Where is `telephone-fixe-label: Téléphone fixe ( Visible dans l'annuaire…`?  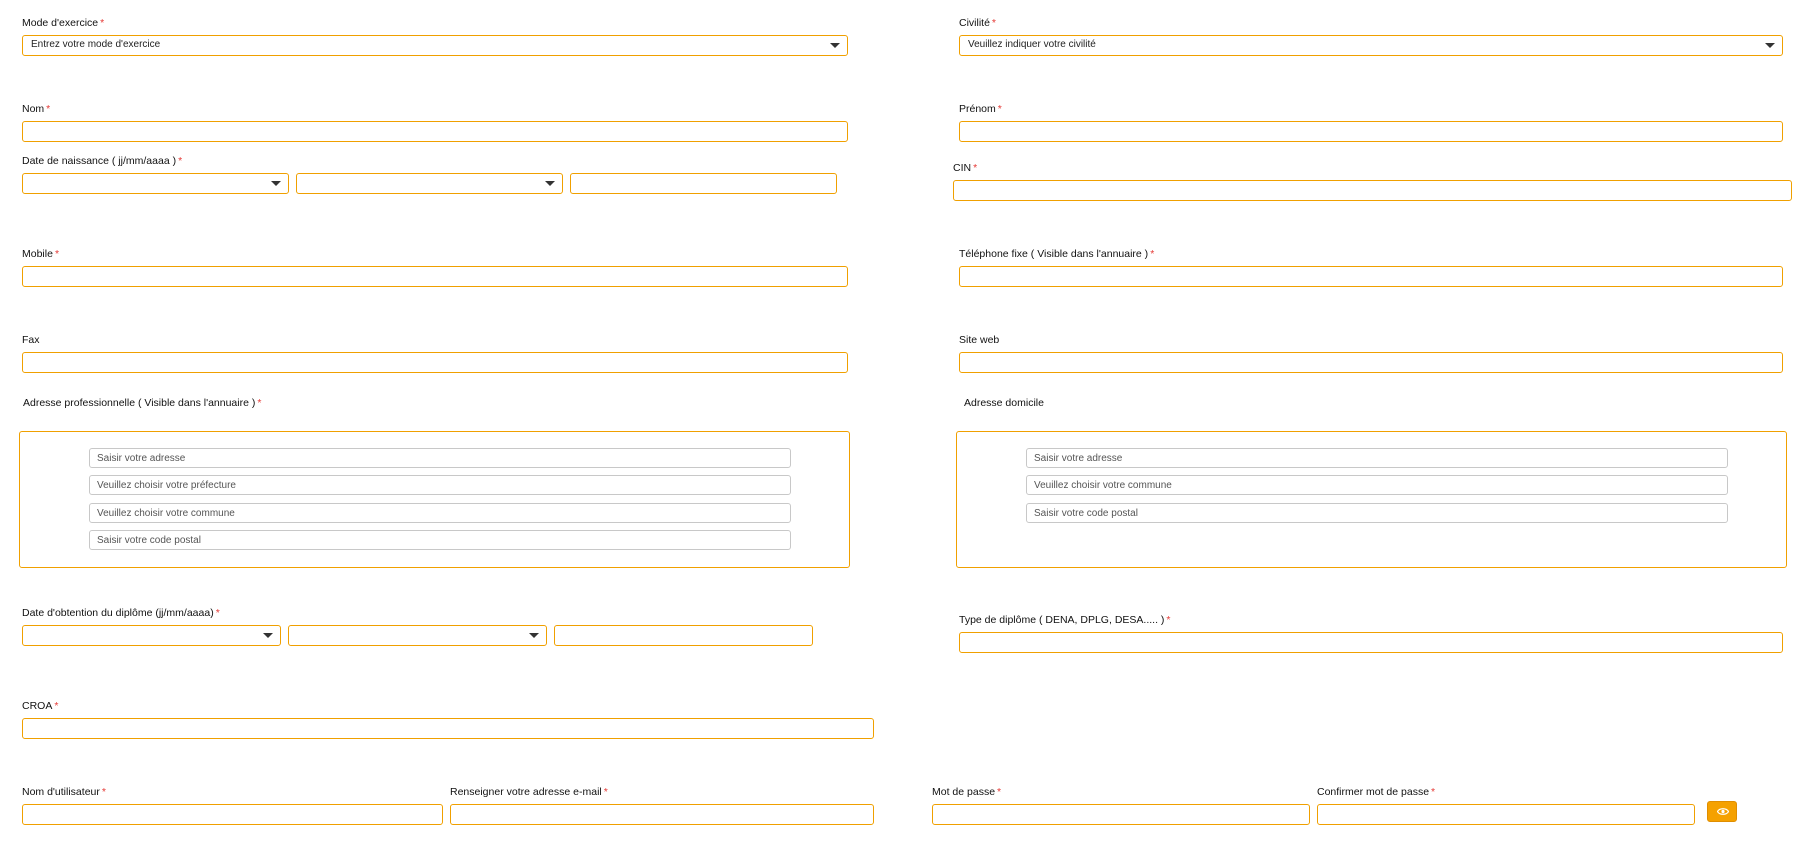
telephone-fixe-label: Téléphone fixe ( Visible dans l'annuaire… is located at coordinates (1057, 254).